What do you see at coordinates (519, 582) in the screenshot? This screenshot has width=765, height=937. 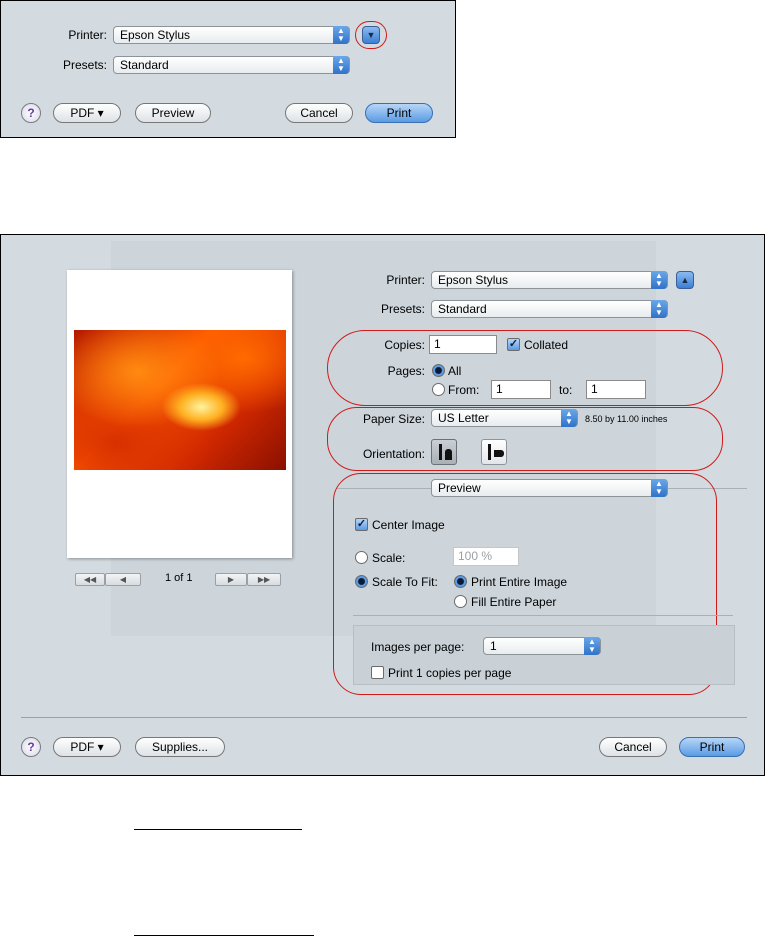 I see `print-entire-image-label: Print Entire Image` at bounding box center [519, 582].